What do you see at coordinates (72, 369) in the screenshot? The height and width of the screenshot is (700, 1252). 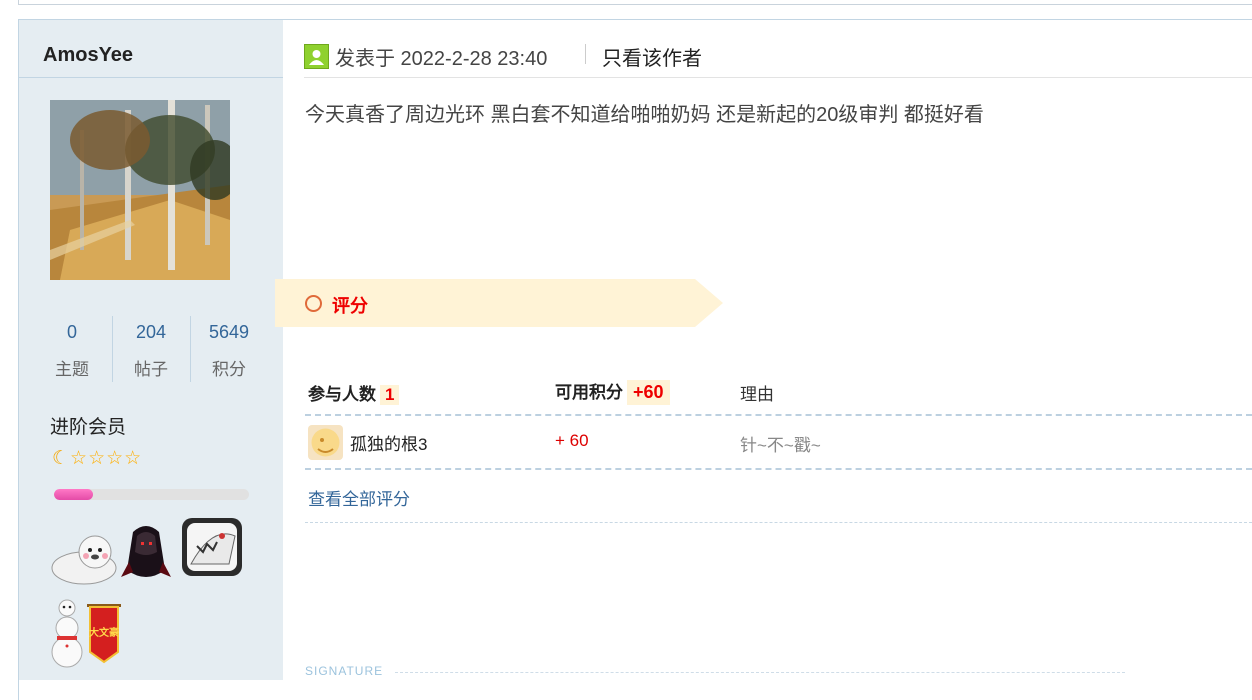 I see `stat-topics-label: 主题` at bounding box center [72, 369].